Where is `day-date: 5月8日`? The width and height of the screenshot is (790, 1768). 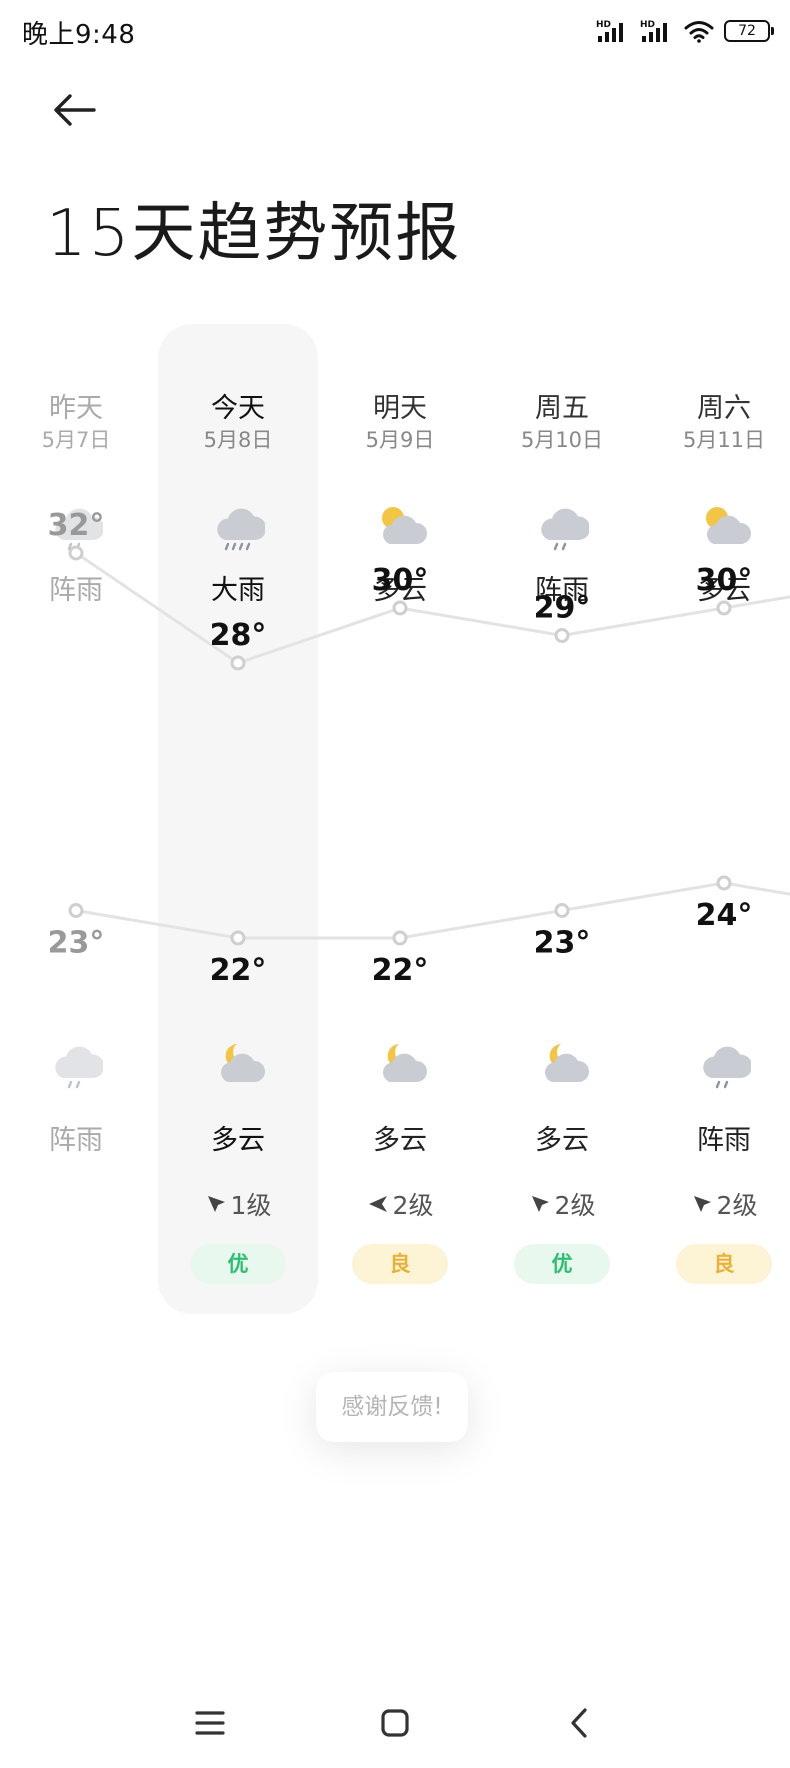 day-date: 5月8日 is located at coordinates (238, 440).